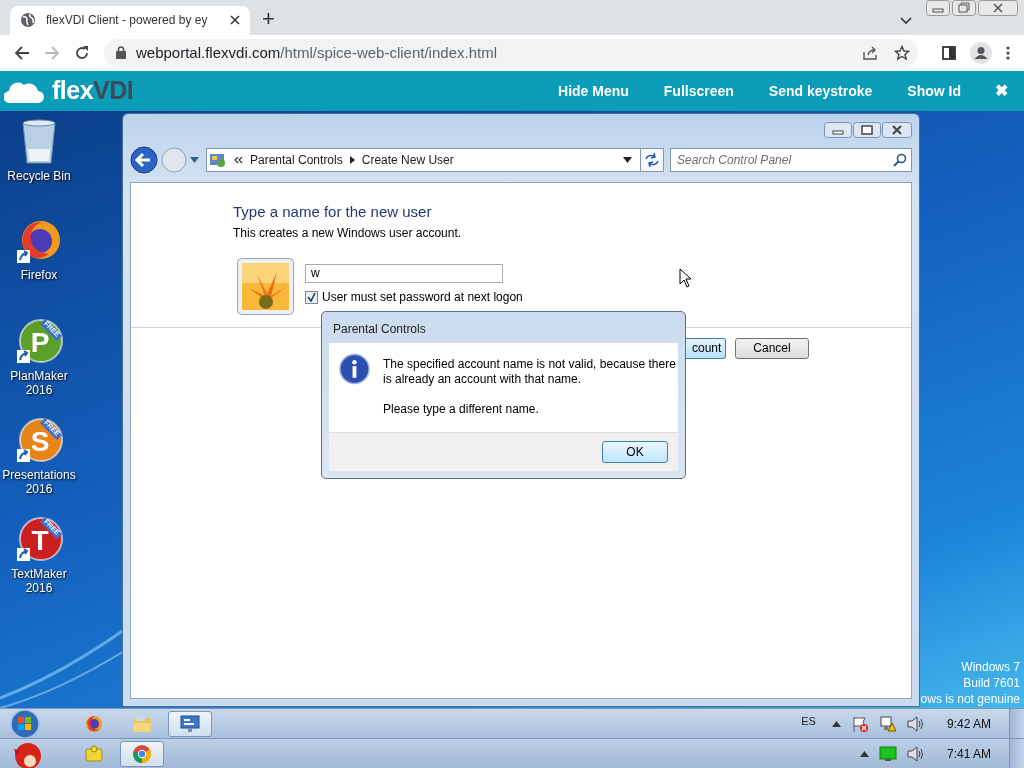  What do you see at coordinates (859, 723) in the screenshot?
I see `flag-icon` at bounding box center [859, 723].